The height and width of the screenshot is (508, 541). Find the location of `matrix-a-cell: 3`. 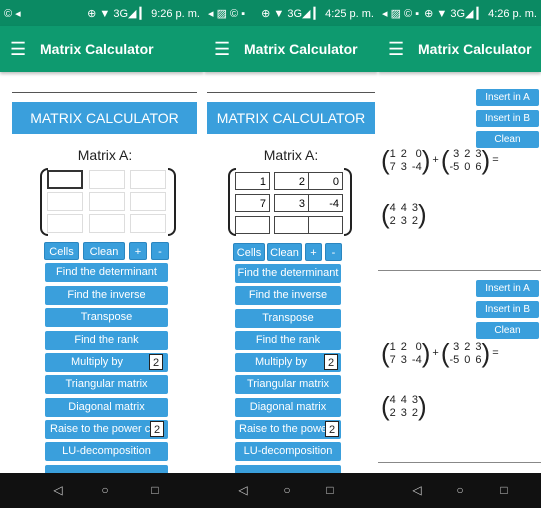

matrix-a-cell: 3 is located at coordinates (291, 203).